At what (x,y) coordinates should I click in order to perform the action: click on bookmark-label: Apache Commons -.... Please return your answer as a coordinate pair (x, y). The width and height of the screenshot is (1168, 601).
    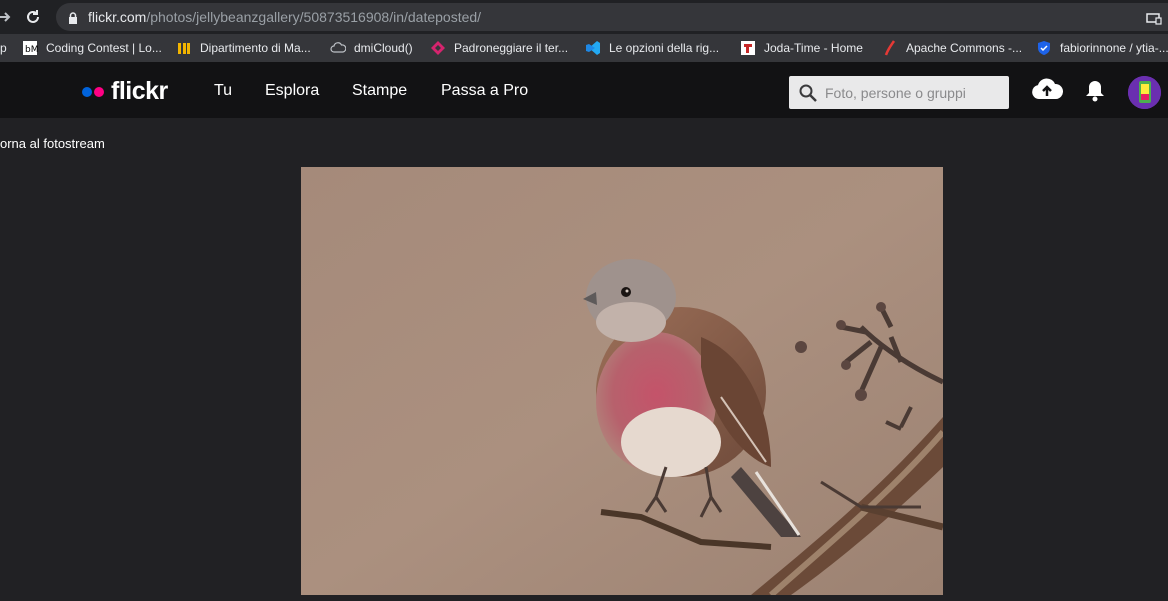
    Looking at the image, I should click on (964, 48).